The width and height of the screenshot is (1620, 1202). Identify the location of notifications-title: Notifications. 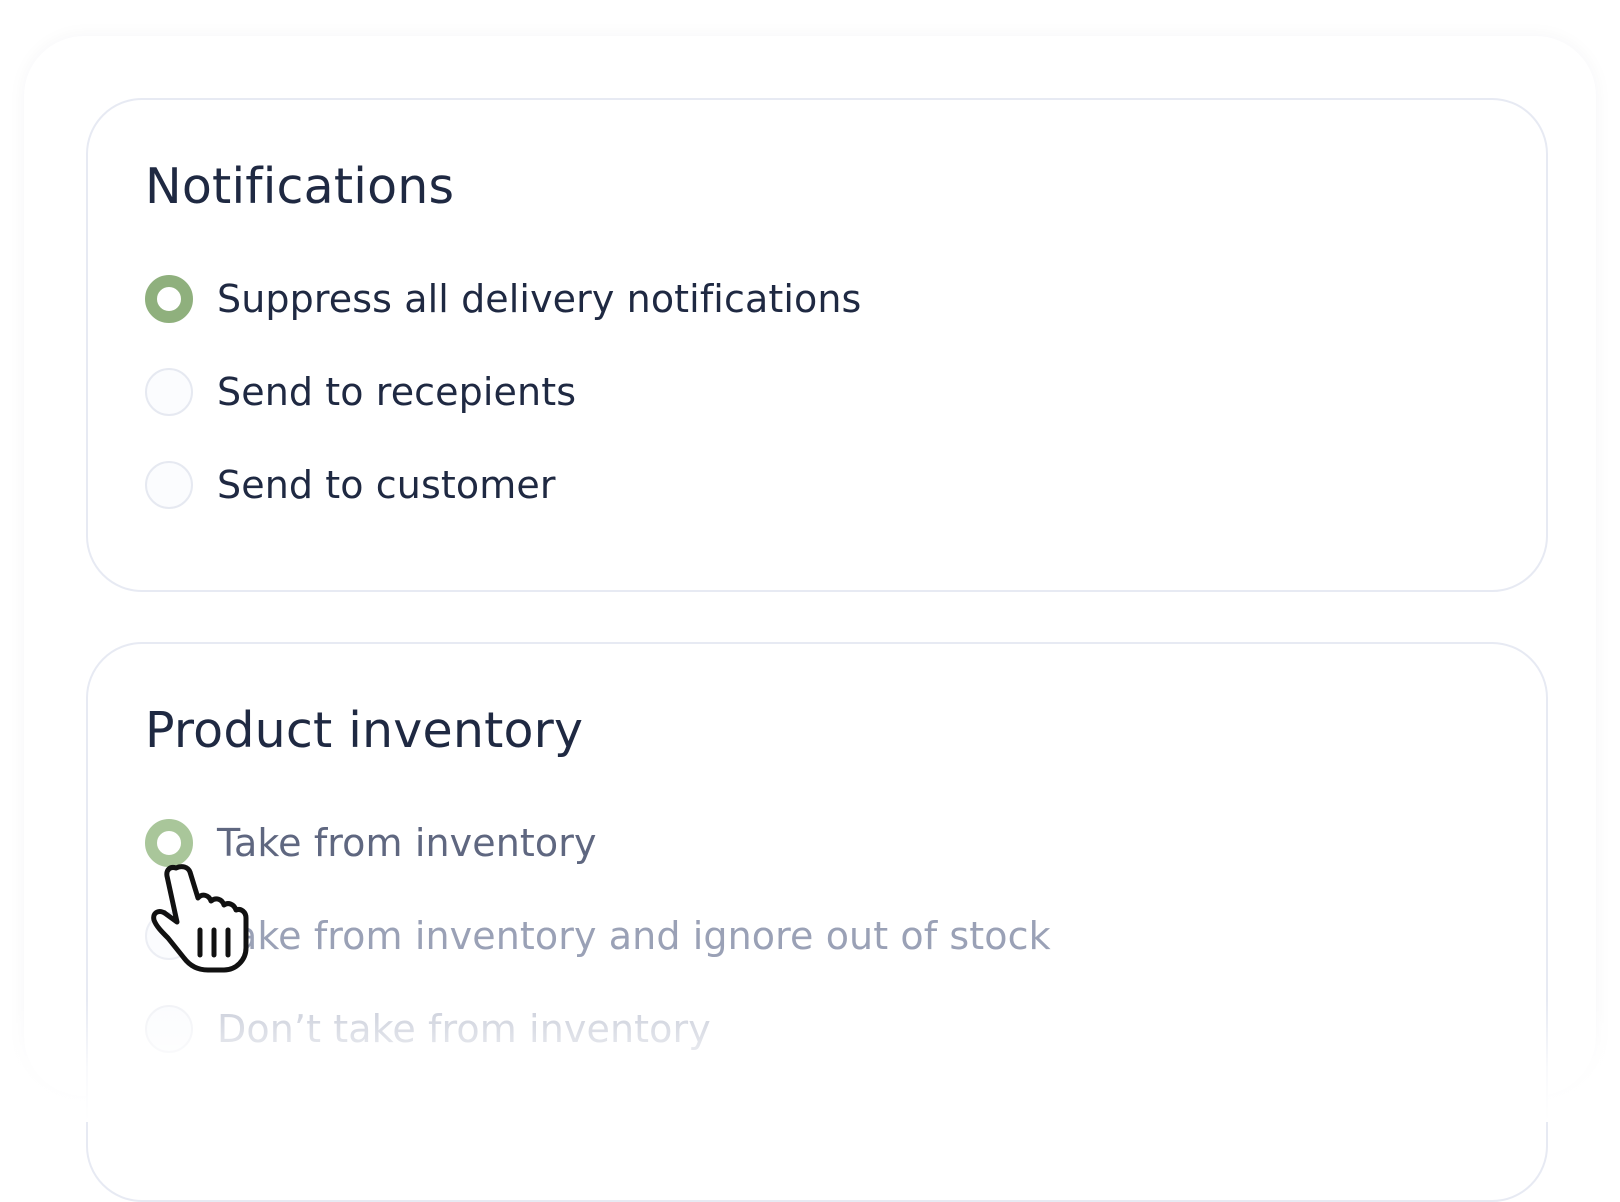
(300, 186).